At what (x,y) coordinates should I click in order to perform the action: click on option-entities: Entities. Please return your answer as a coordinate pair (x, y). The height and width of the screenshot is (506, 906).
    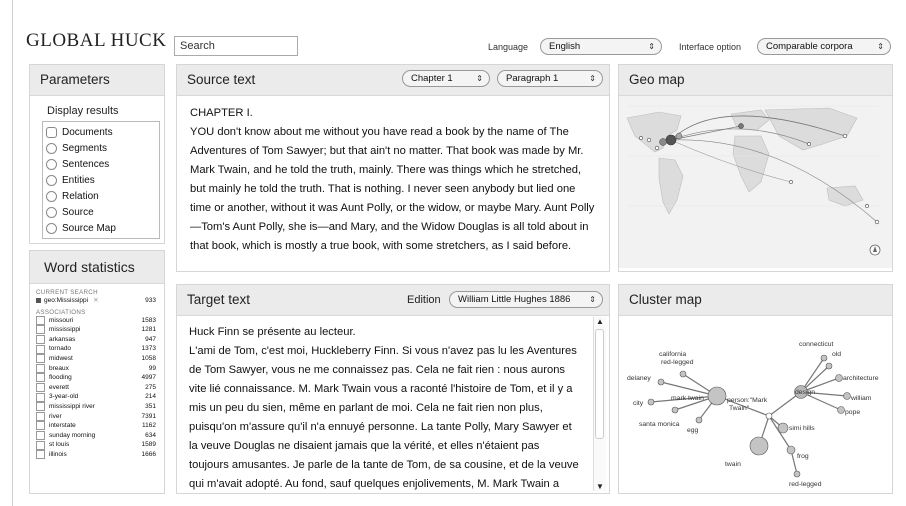
    Looking at the image, I should click on (101, 180).